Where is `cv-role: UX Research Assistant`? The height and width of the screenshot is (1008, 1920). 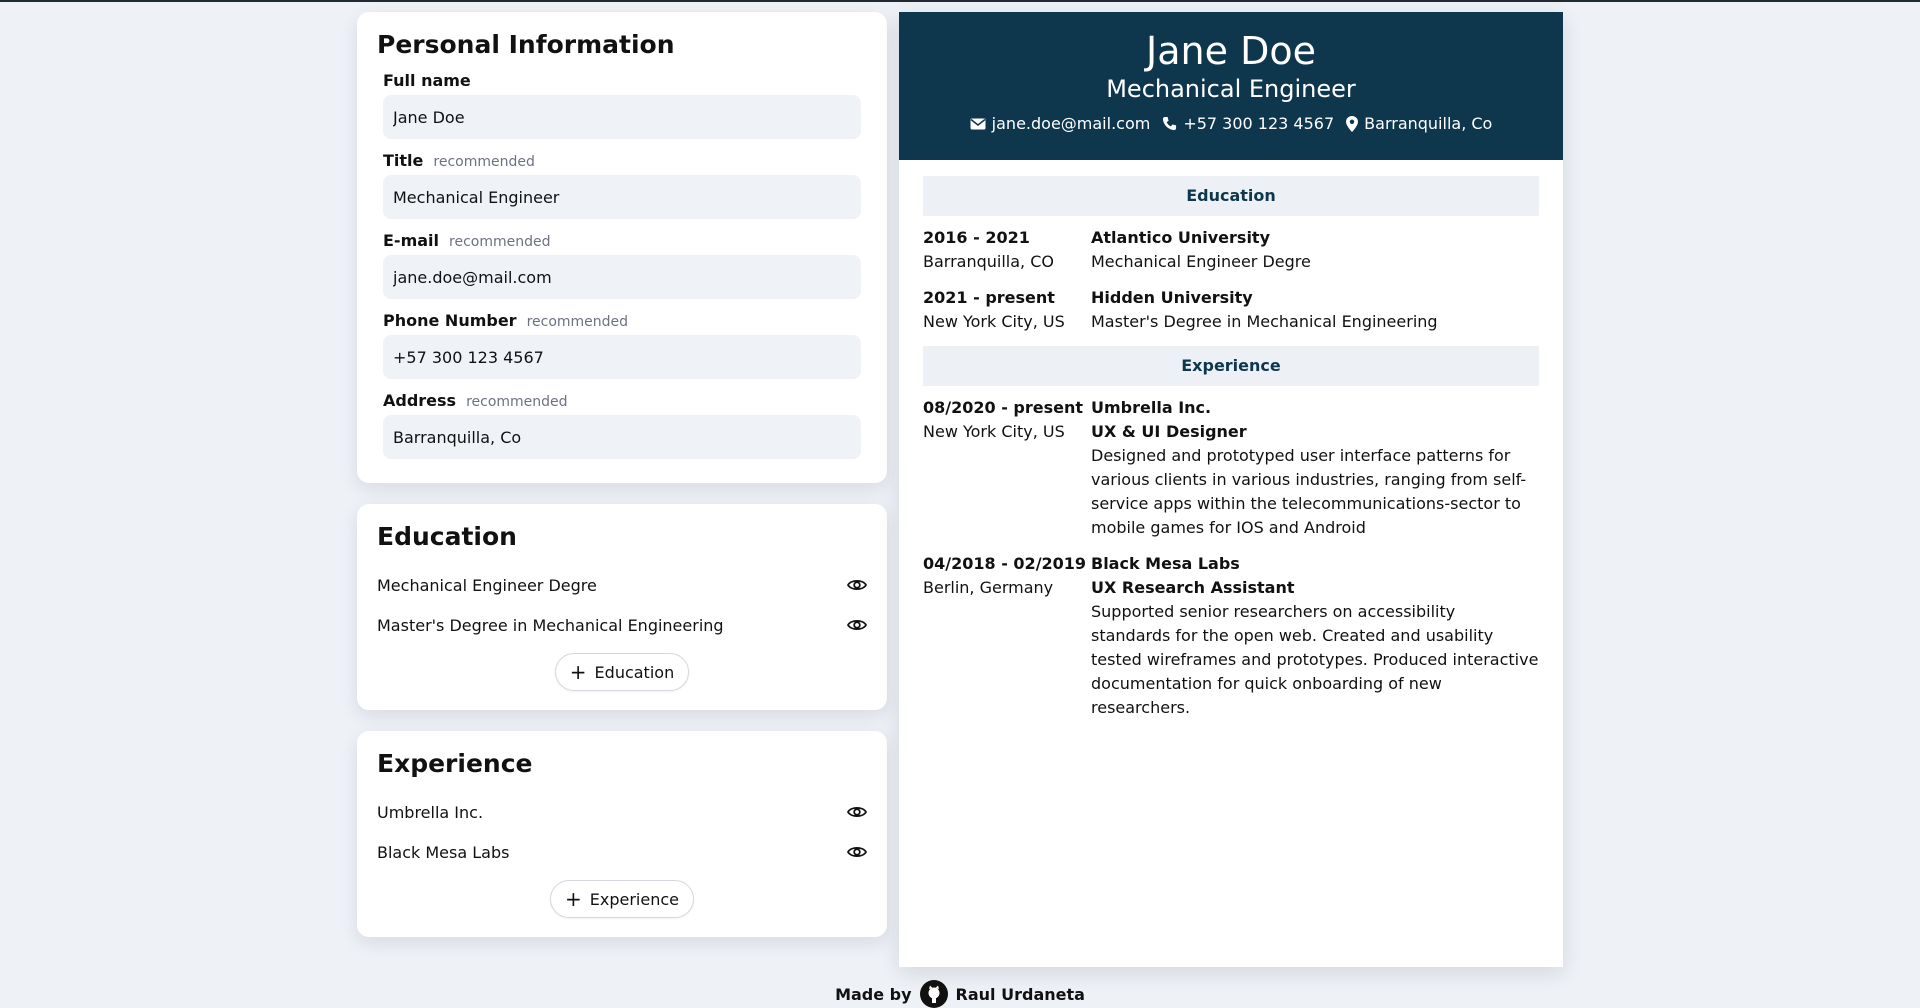
cv-role: UX Research Assistant is located at coordinates (1193, 587).